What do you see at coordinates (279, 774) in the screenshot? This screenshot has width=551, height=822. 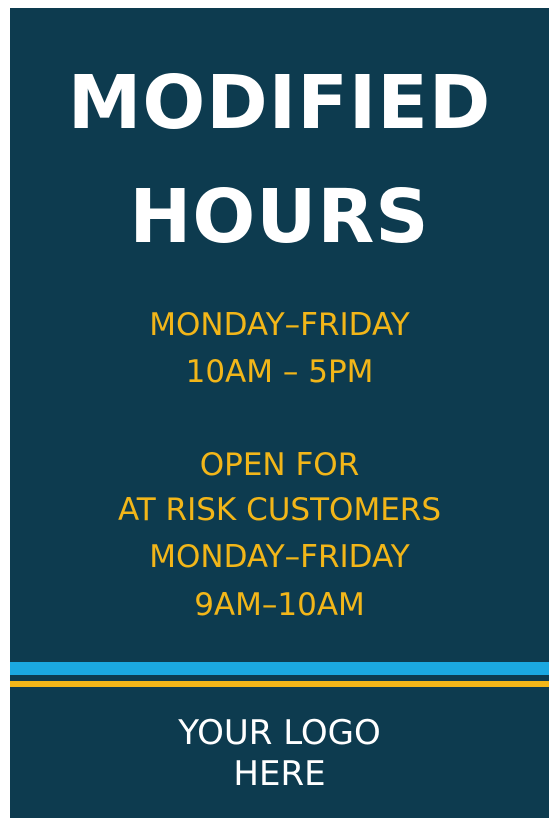 I see `logo-placeholder-line-2: HERE` at bounding box center [279, 774].